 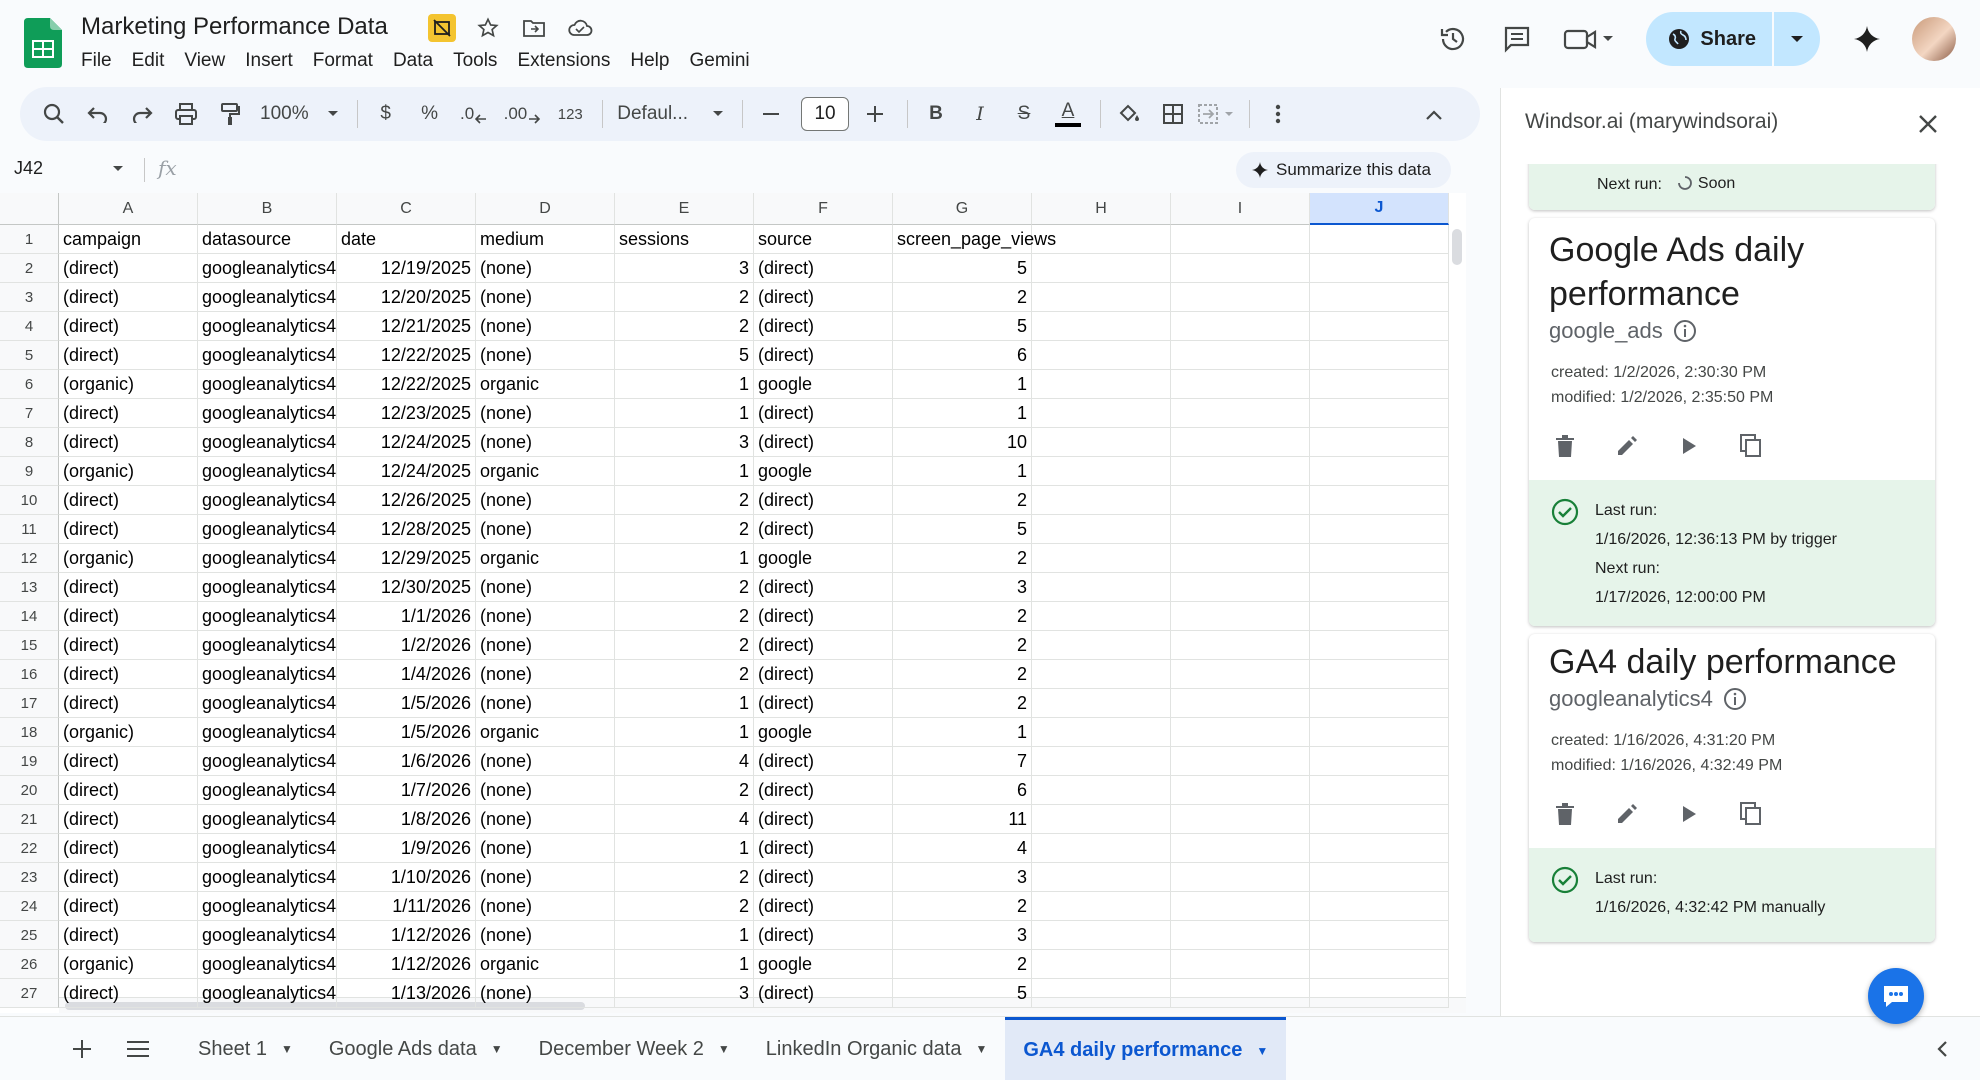 I want to click on select-all-corner, so click(x=29, y=209).